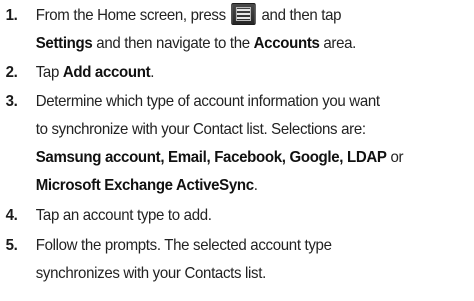 This screenshot has width=474, height=301. I want to click on step-text: Tap, so click(49, 72).